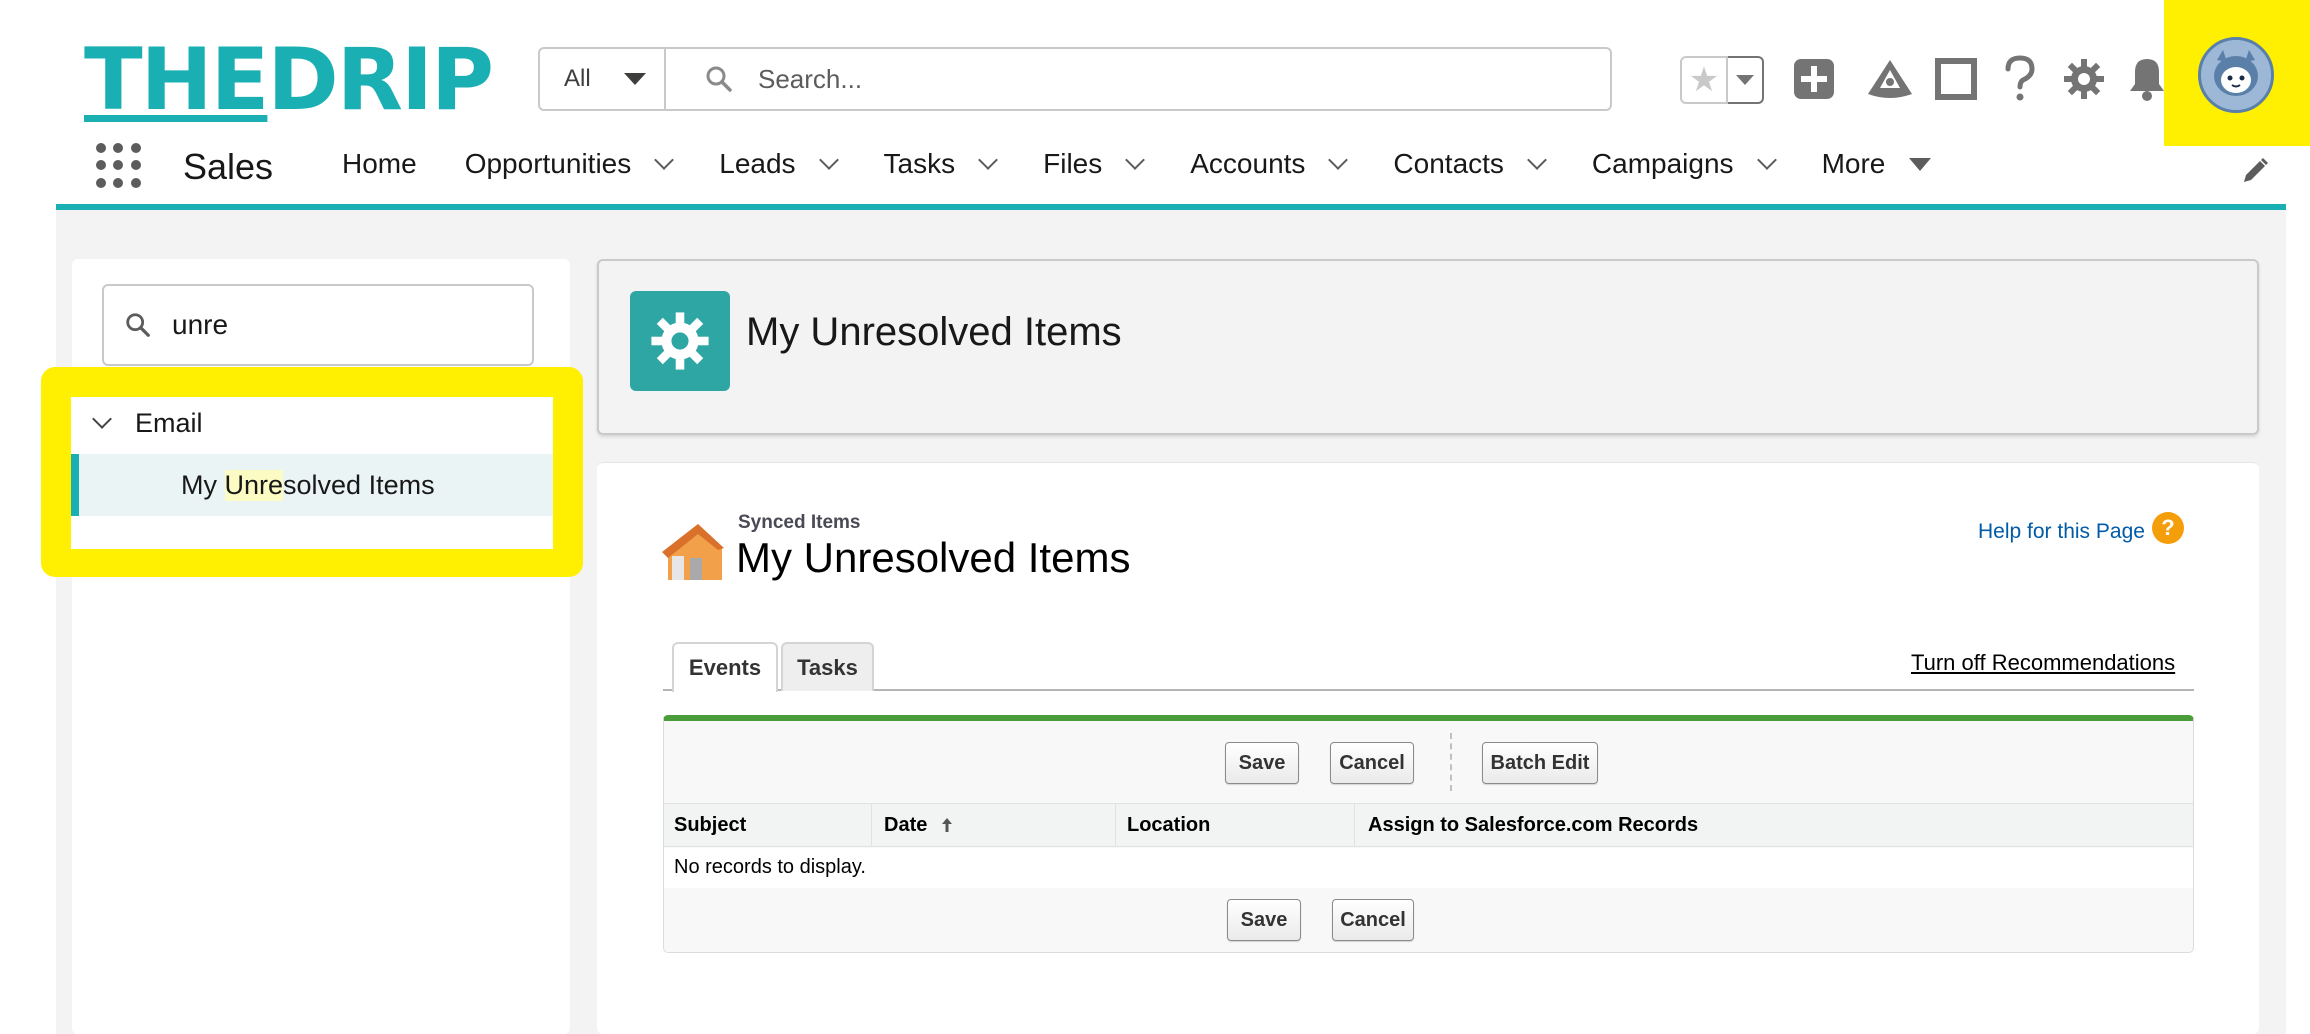 The width and height of the screenshot is (2310, 1034). What do you see at coordinates (906, 824) in the screenshot?
I see `column-label: Date` at bounding box center [906, 824].